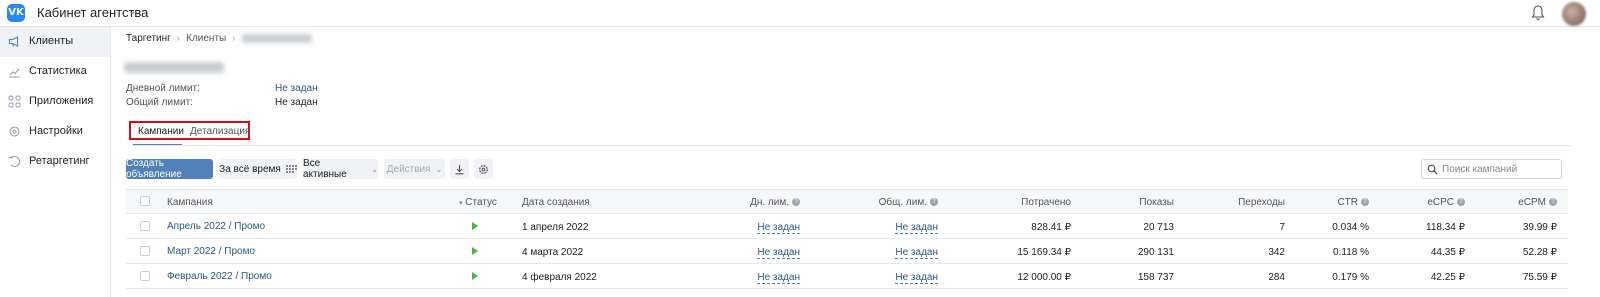 This screenshot has height=297, width=1600. I want to click on created-date: 4 марта 2022, so click(553, 252).